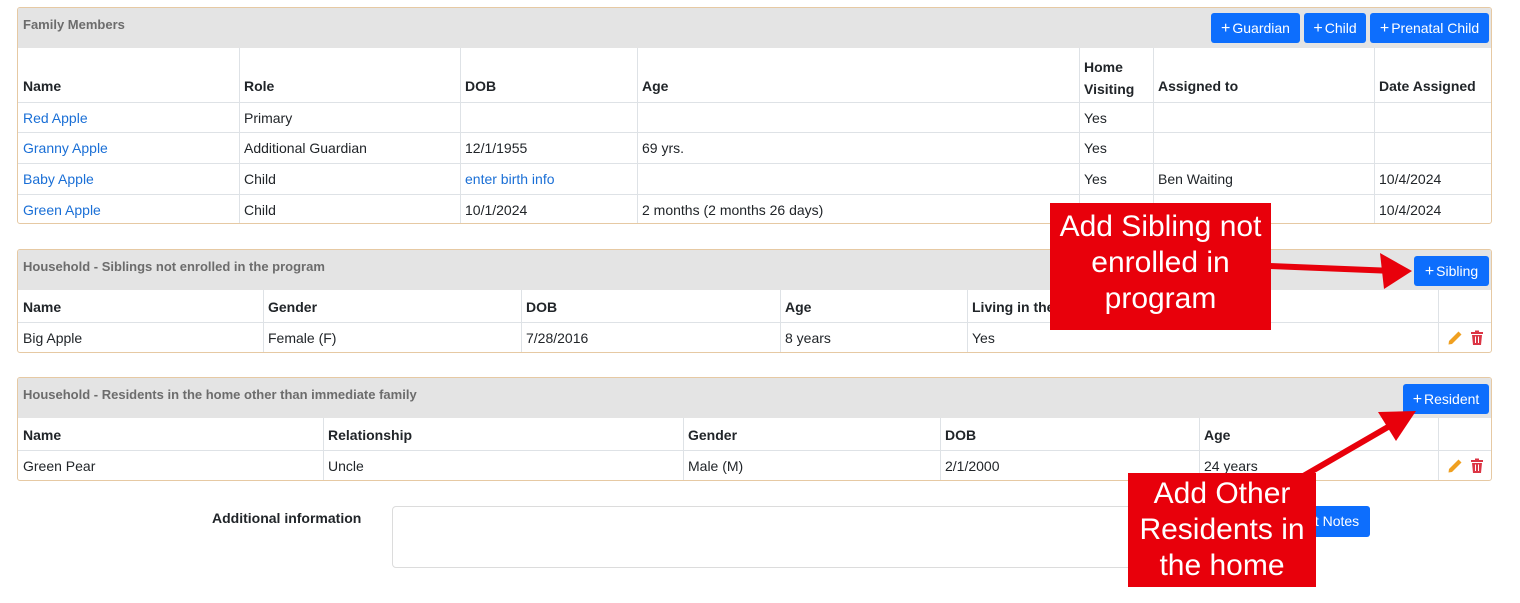  I want to click on header-role: Role, so click(259, 86).